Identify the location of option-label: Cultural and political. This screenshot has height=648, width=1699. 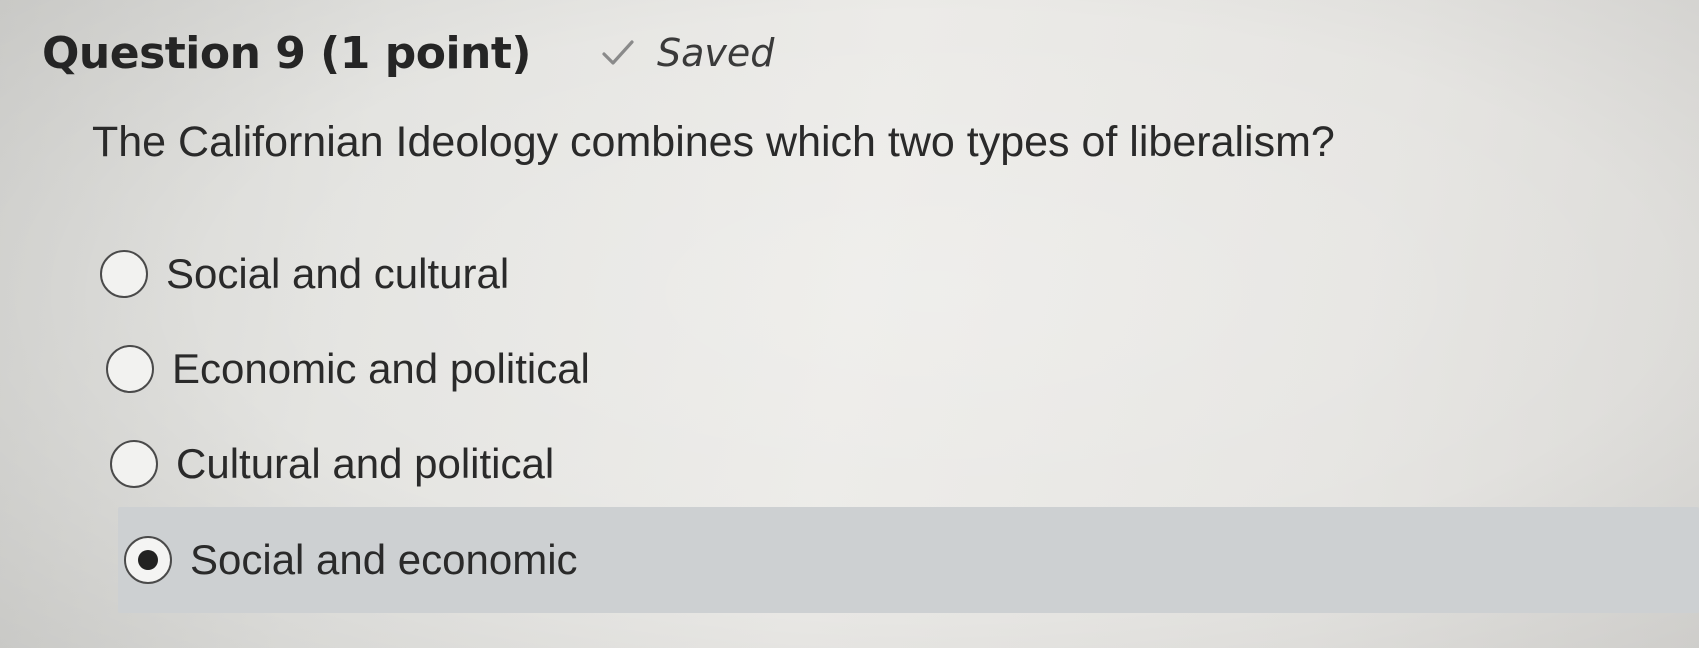
(365, 463).